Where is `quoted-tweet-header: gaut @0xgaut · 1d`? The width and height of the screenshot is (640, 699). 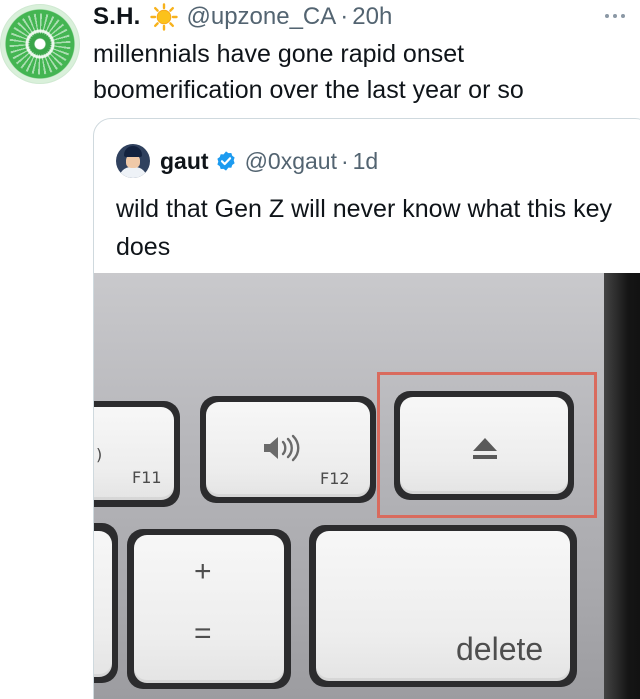
quoted-tweet-header: gaut @0xgaut · 1d is located at coordinates (247, 161).